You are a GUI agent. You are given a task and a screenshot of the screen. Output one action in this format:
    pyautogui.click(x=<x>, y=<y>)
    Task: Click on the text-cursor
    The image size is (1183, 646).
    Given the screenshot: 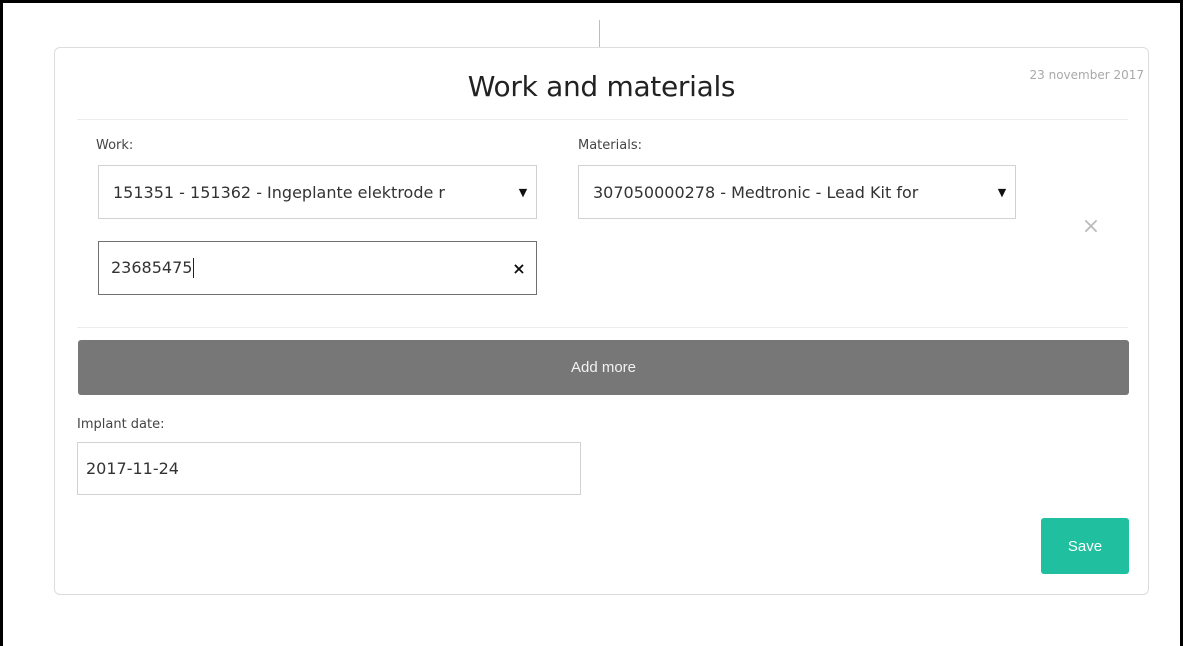 What is the action you would take?
    pyautogui.click(x=194, y=268)
    